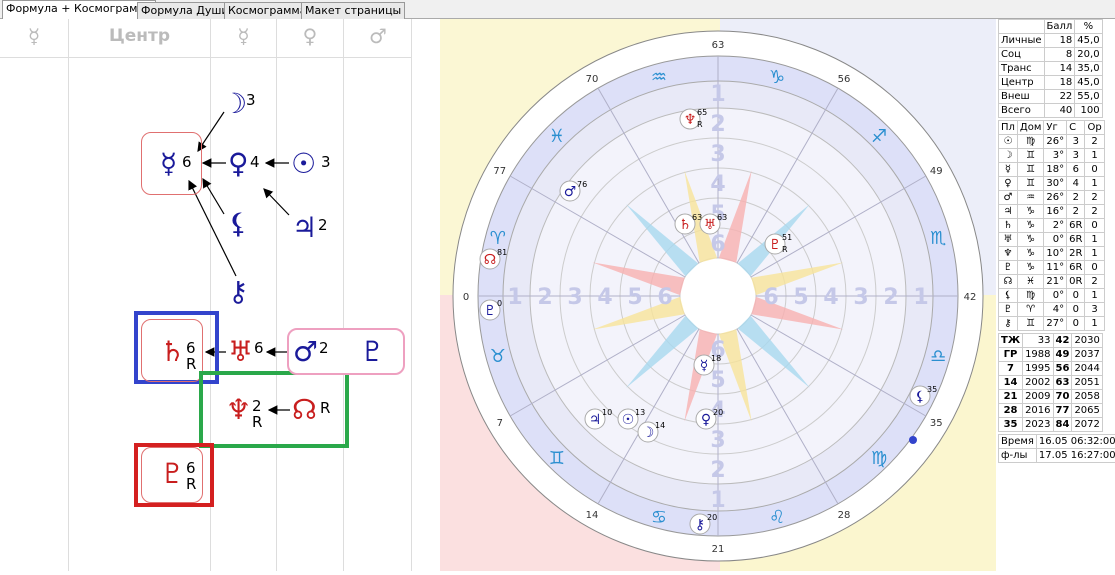 The width and height of the screenshot is (1115, 575). What do you see at coordinates (648, 433) in the screenshot?
I see `marker-glyph: ☽` at bounding box center [648, 433].